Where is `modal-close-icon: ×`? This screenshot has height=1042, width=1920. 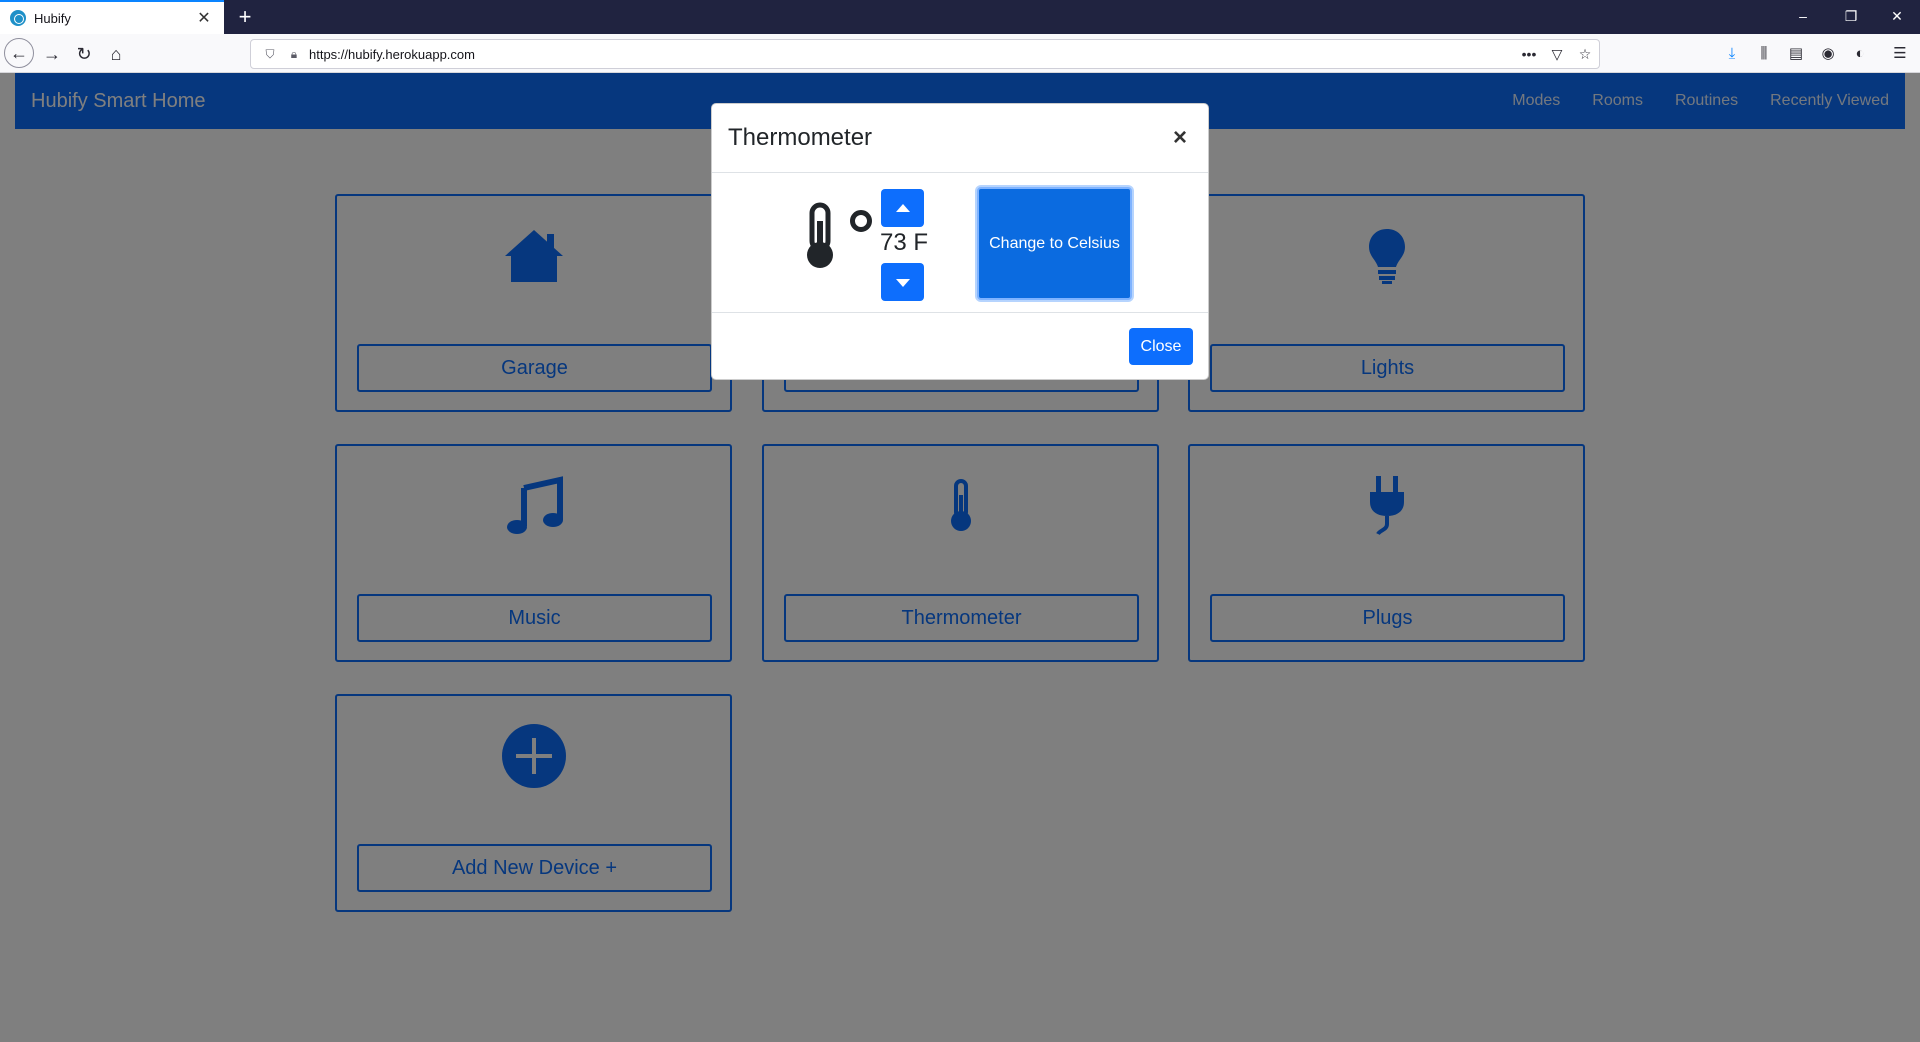 modal-close-icon: × is located at coordinates (1180, 138).